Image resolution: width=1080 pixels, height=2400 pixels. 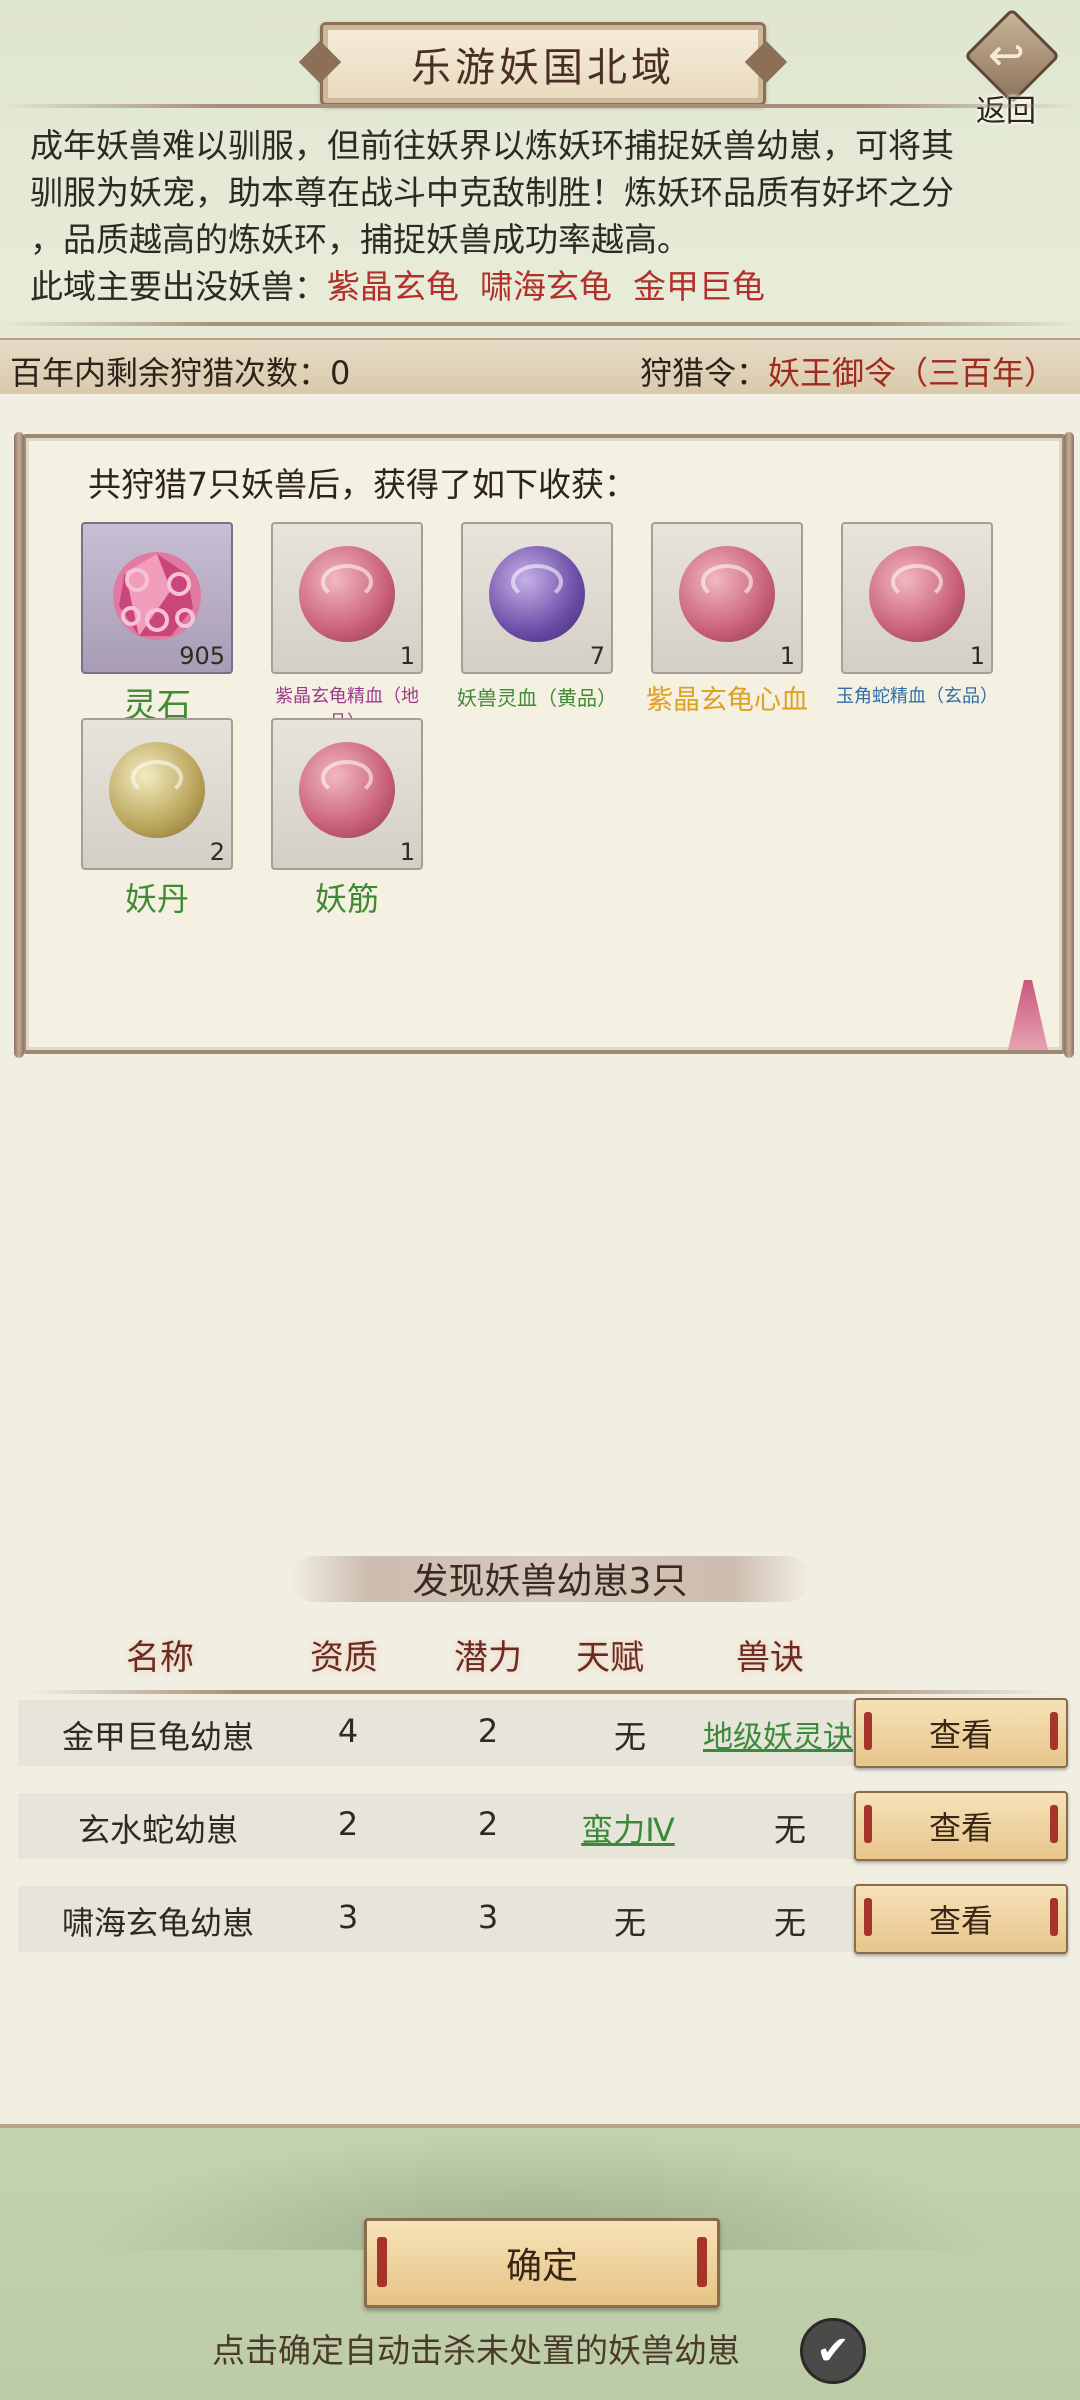 What do you see at coordinates (346, 899) in the screenshot?
I see `item-name: 妖筋` at bounding box center [346, 899].